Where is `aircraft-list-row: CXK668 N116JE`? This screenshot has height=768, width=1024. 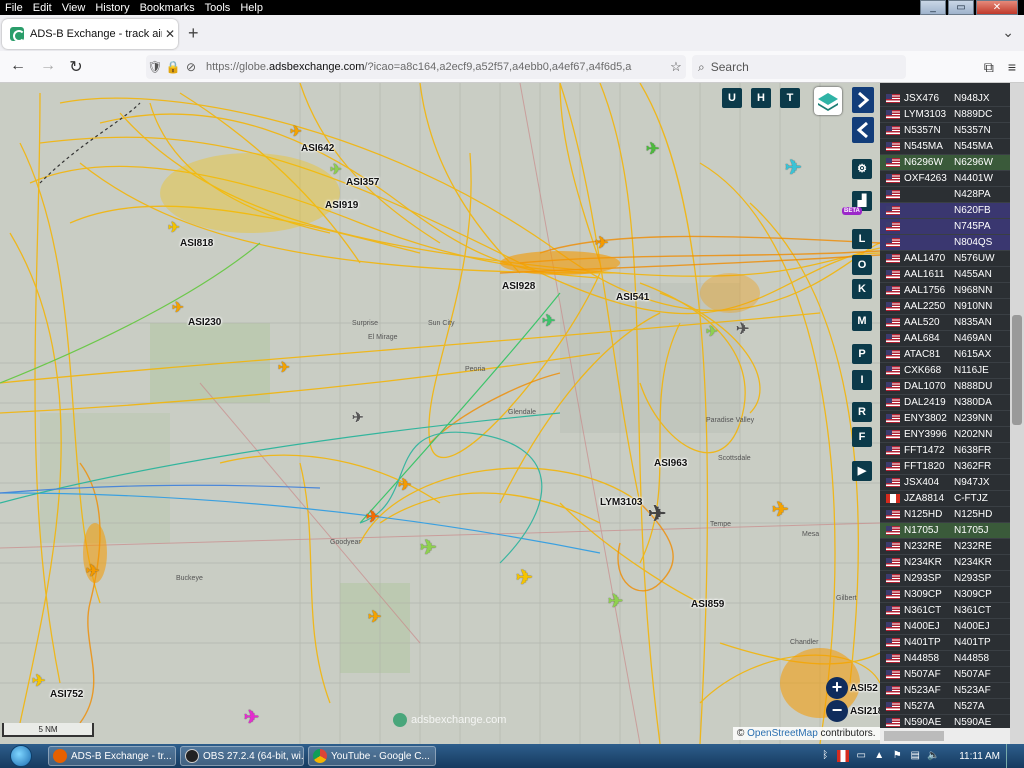 aircraft-list-row: CXK668 N116JE is located at coordinates (945, 371).